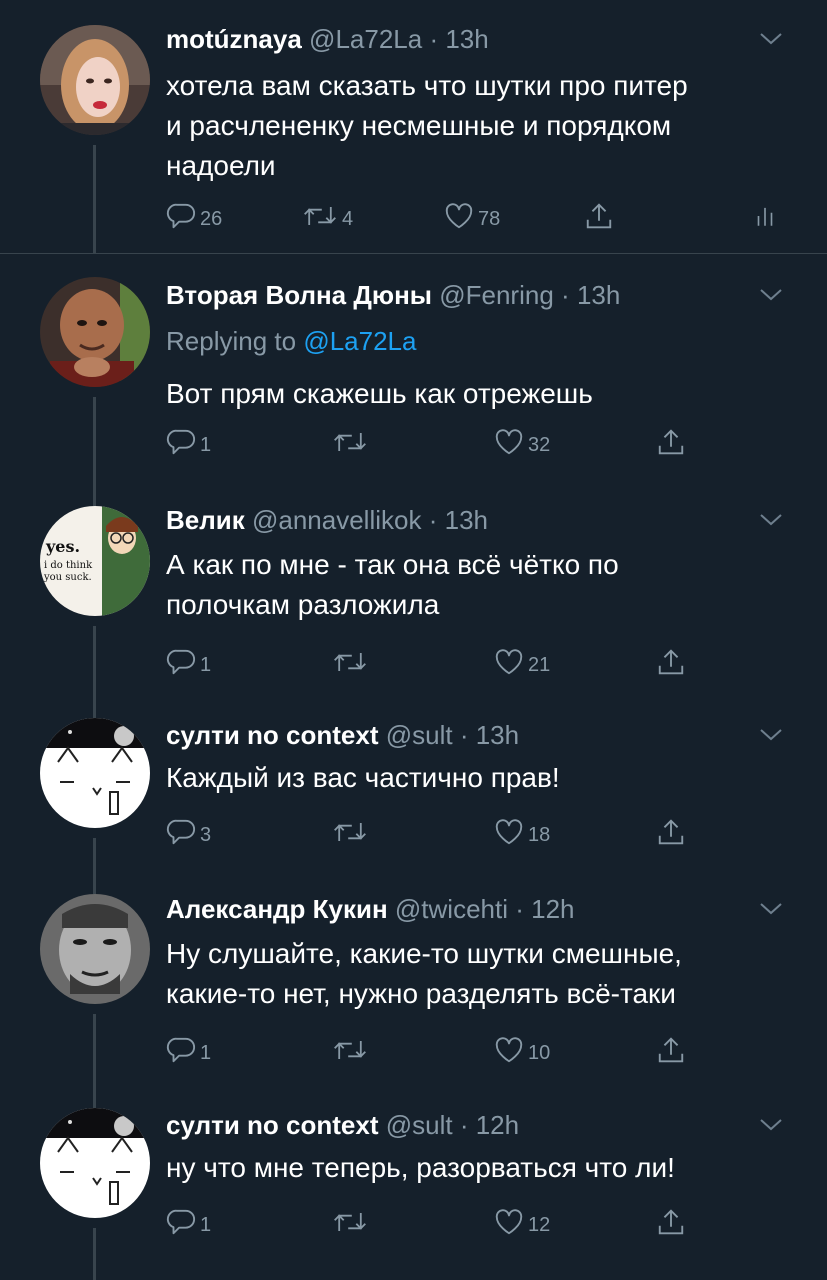 The height and width of the screenshot is (1280, 827). I want to click on username: @twicehti, so click(451, 909).